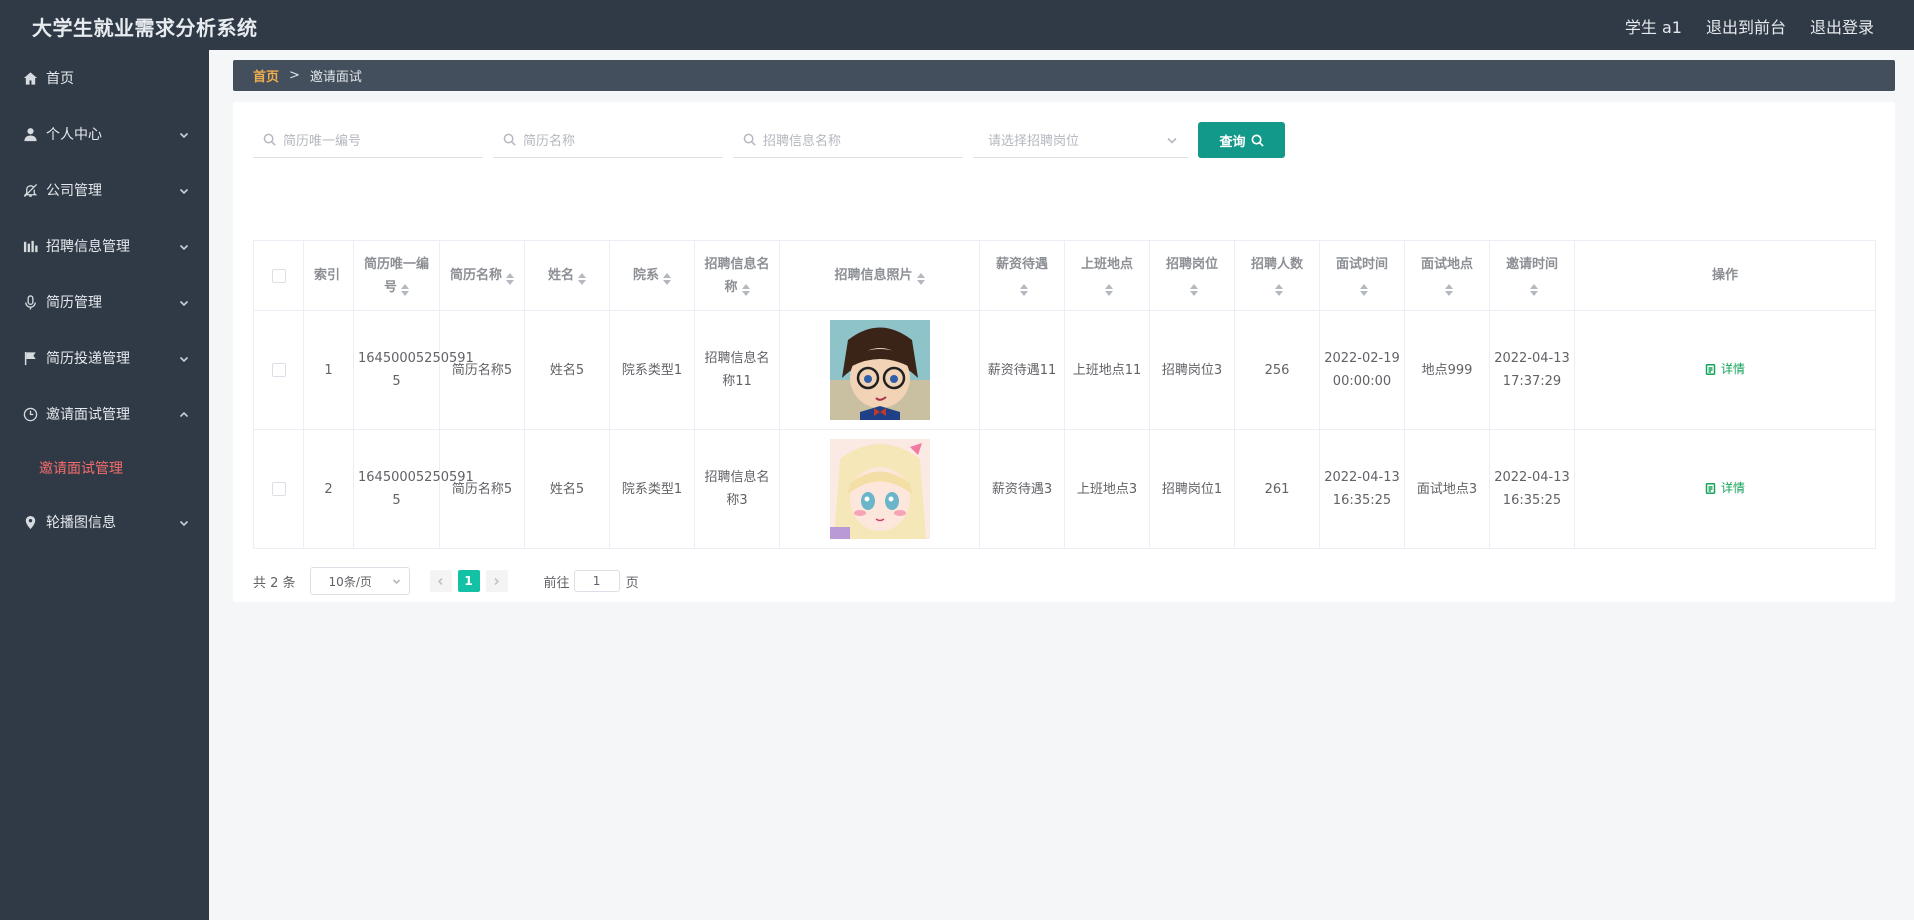 Image resolution: width=1914 pixels, height=920 pixels. I want to click on top-bar: 大学生就业需求分析系统 学生 a1 退出到前台 退出登录, so click(957, 25).